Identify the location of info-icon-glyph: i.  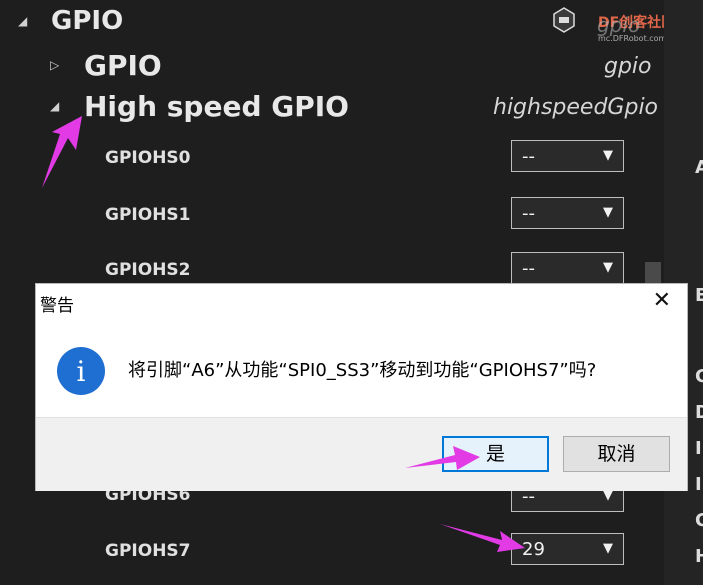
(81, 371).